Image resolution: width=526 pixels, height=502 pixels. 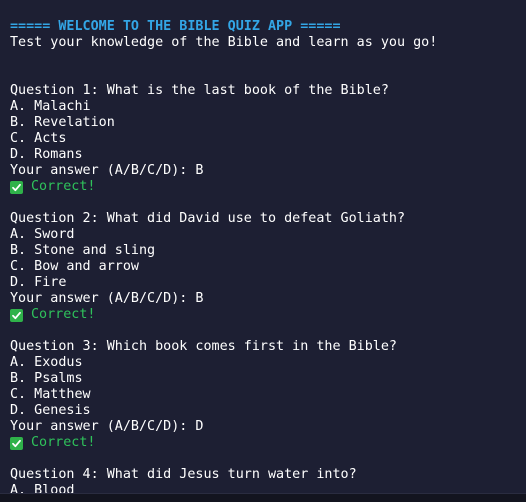 What do you see at coordinates (83, 250) in the screenshot?
I see `question-2-option-b: B. Stone and sling` at bounding box center [83, 250].